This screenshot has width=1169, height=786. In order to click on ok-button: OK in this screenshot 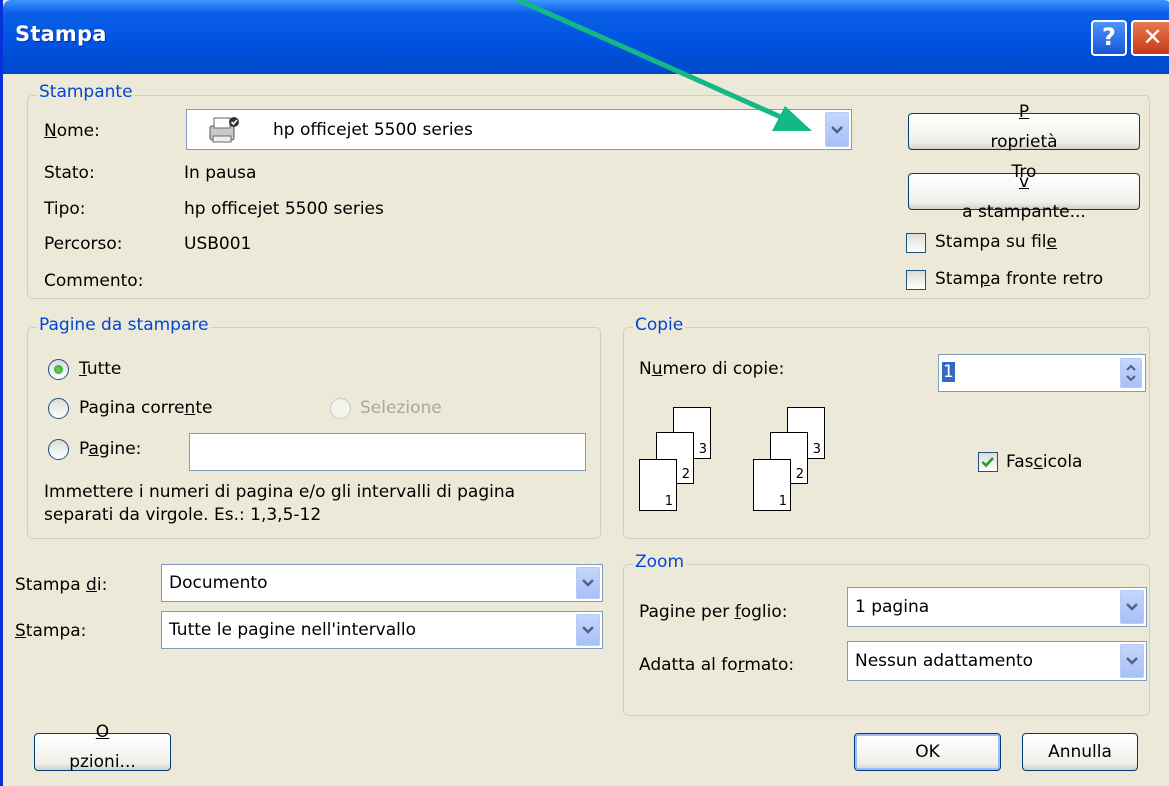, I will do `click(927, 752)`.